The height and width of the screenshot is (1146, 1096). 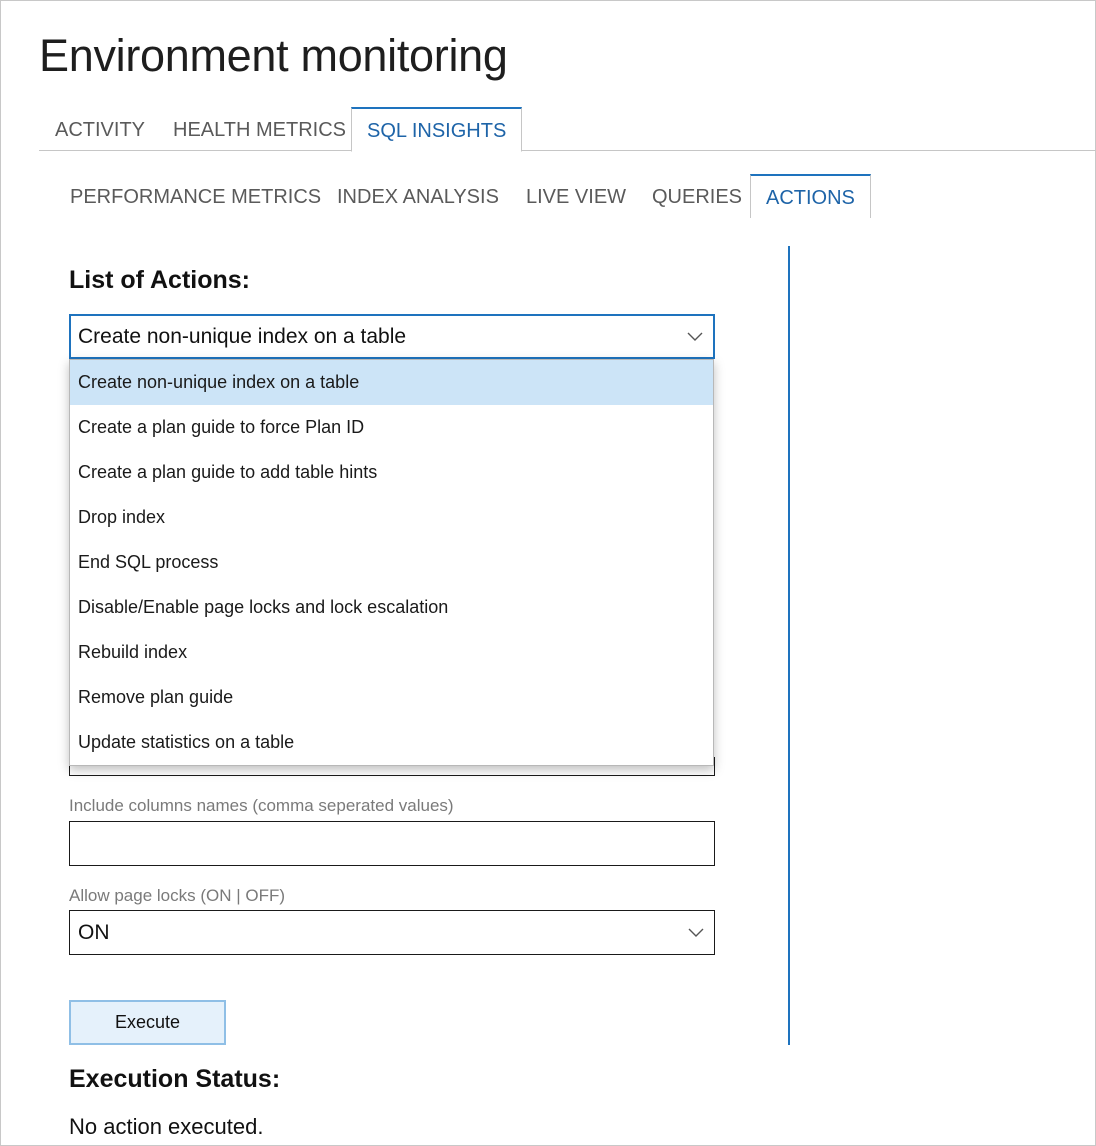 What do you see at coordinates (392, 932) in the screenshot?
I see `allow-page-locks-select: ON` at bounding box center [392, 932].